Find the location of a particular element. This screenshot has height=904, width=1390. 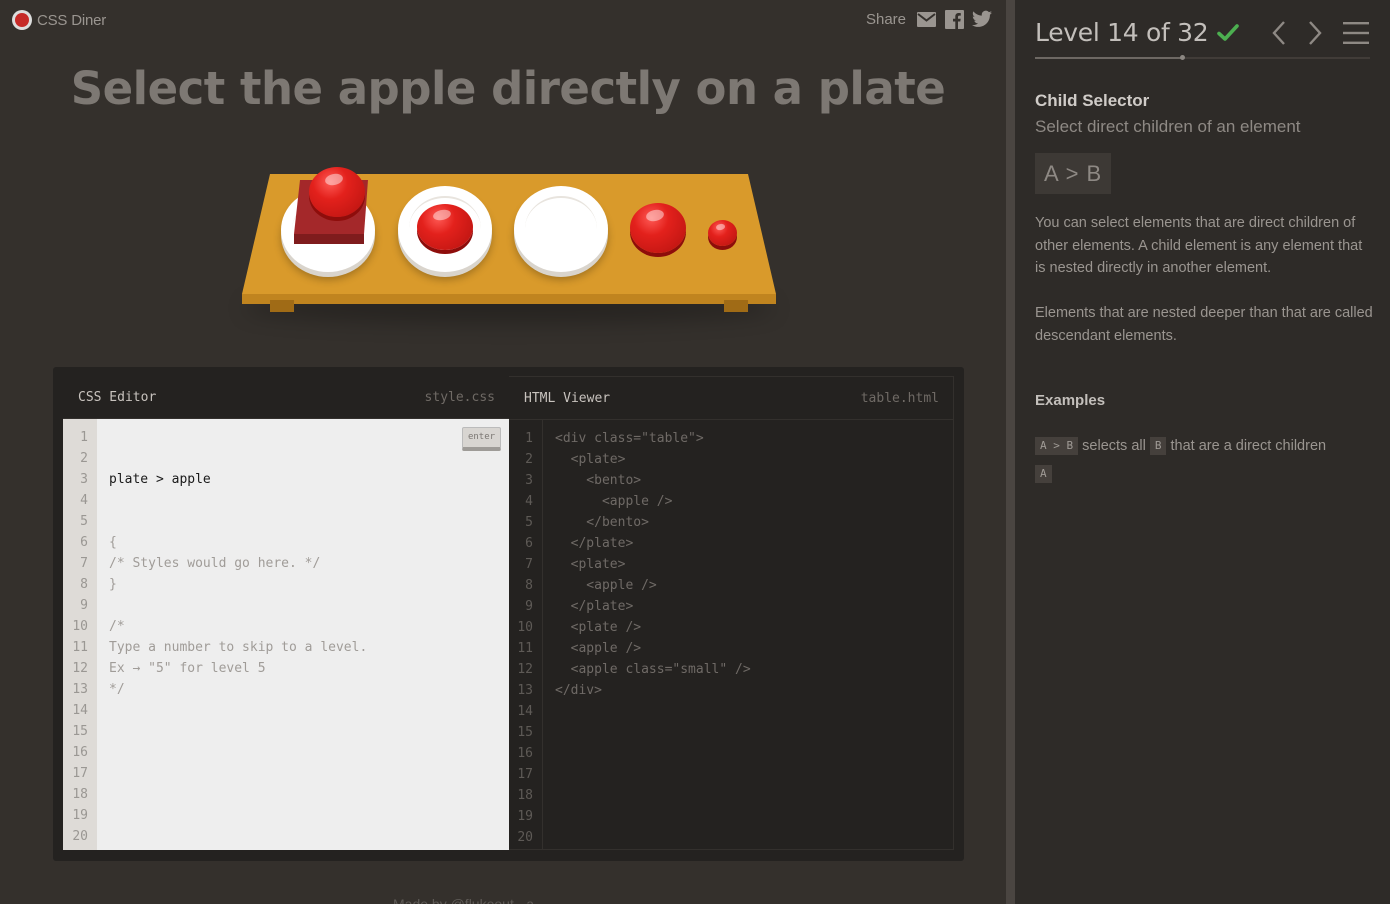

level-progress-fill is located at coordinates (1108, 58).